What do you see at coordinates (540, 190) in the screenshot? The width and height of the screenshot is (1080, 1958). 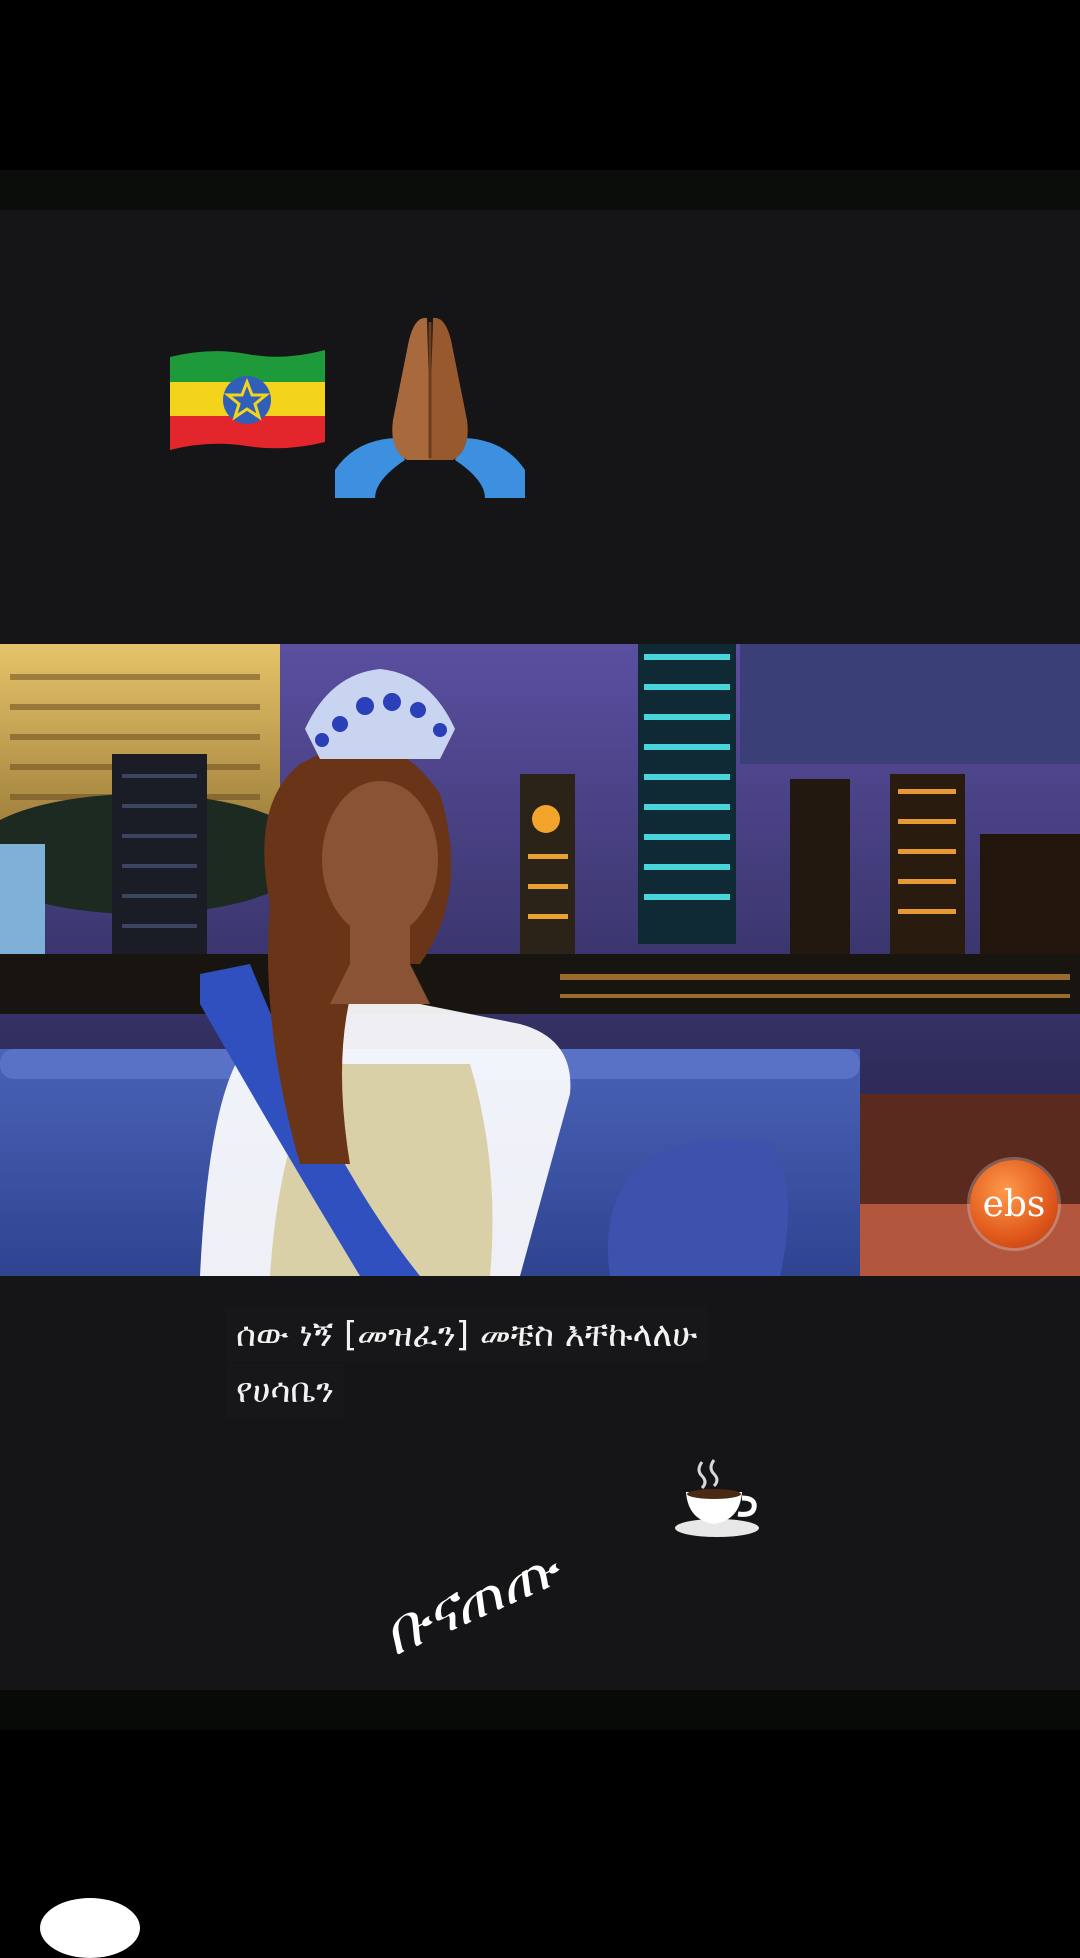 I see `top-divider` at bounding box center [540, 190].